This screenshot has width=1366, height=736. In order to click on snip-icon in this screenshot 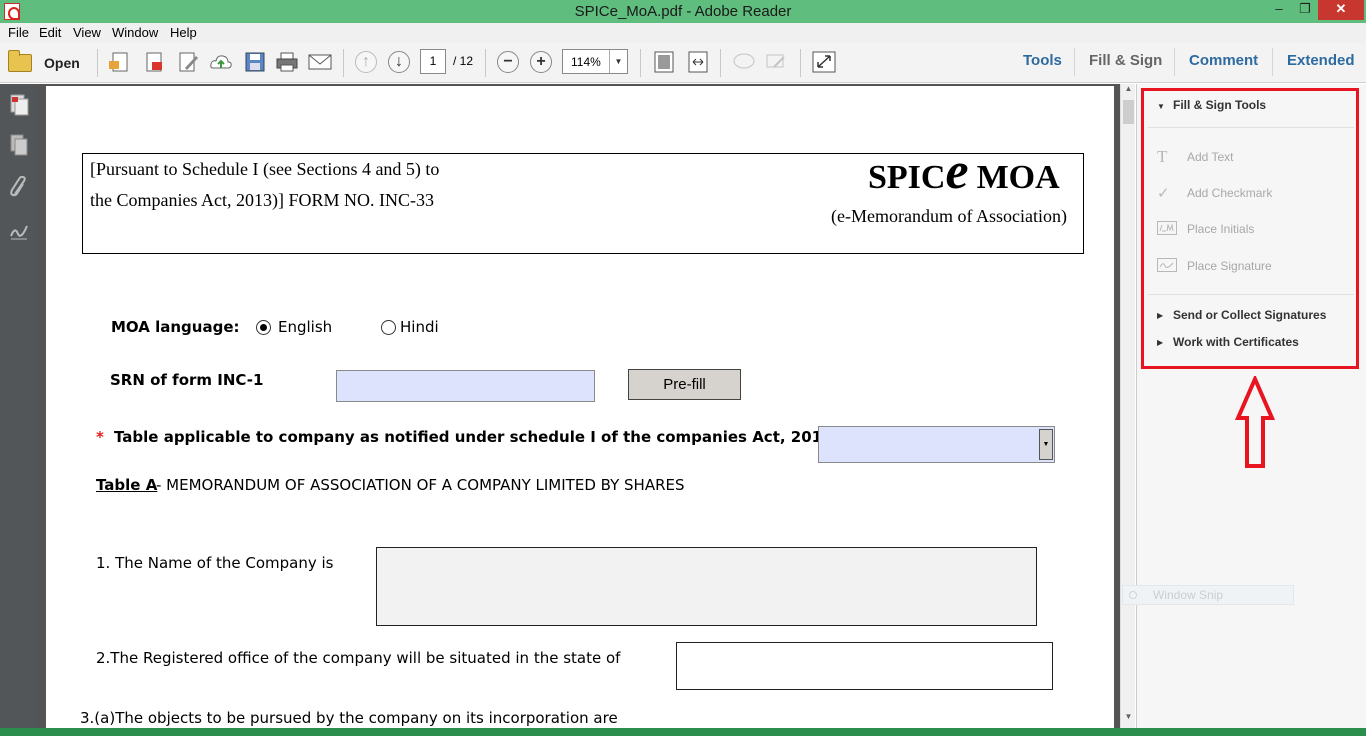, I will do `click(1133, 595)`.